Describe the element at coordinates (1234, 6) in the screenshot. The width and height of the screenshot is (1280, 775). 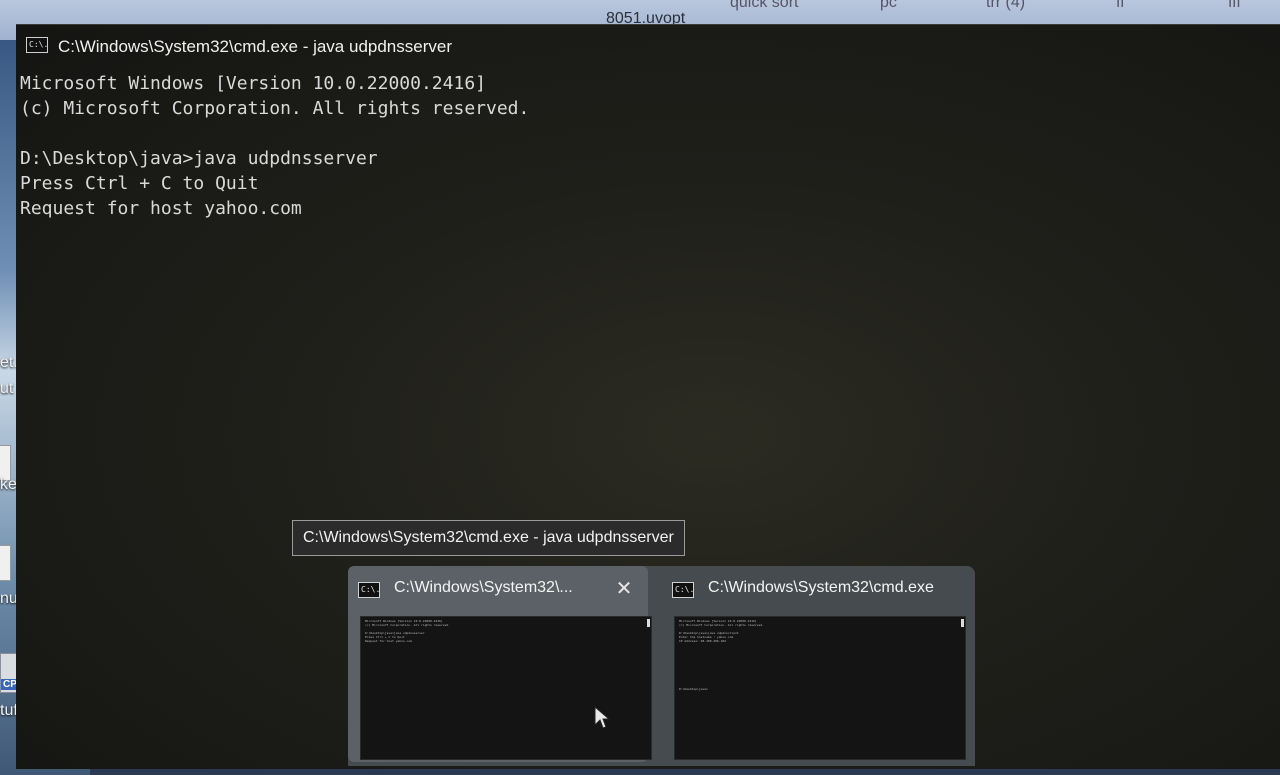
I see `desktop-icon-label: fff` at that location.